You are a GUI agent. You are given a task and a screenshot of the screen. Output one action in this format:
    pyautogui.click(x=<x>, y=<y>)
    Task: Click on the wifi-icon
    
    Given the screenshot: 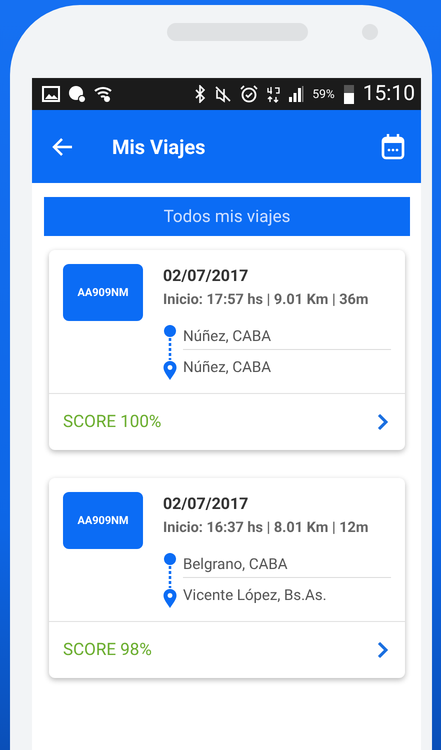 What is the action you would take?
    pyautogui.click(x=103, y=94)
    